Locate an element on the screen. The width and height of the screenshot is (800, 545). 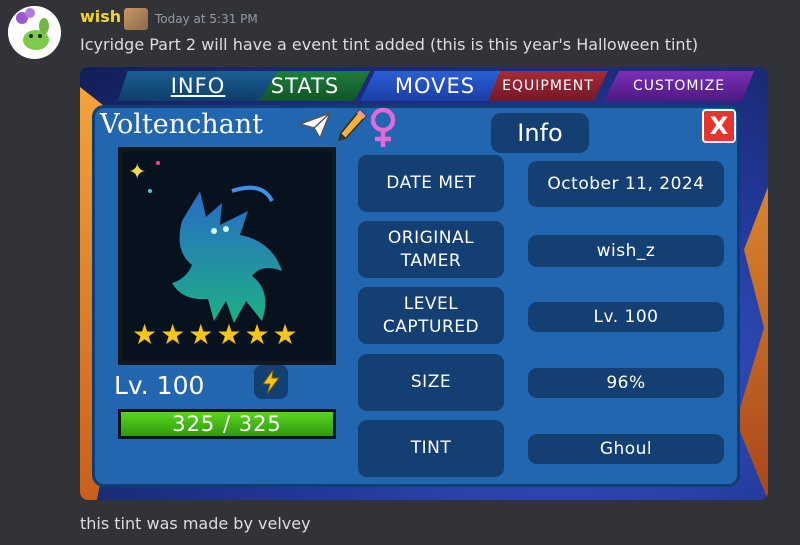
tab-info: INFO is located at coordinates (198, 86).